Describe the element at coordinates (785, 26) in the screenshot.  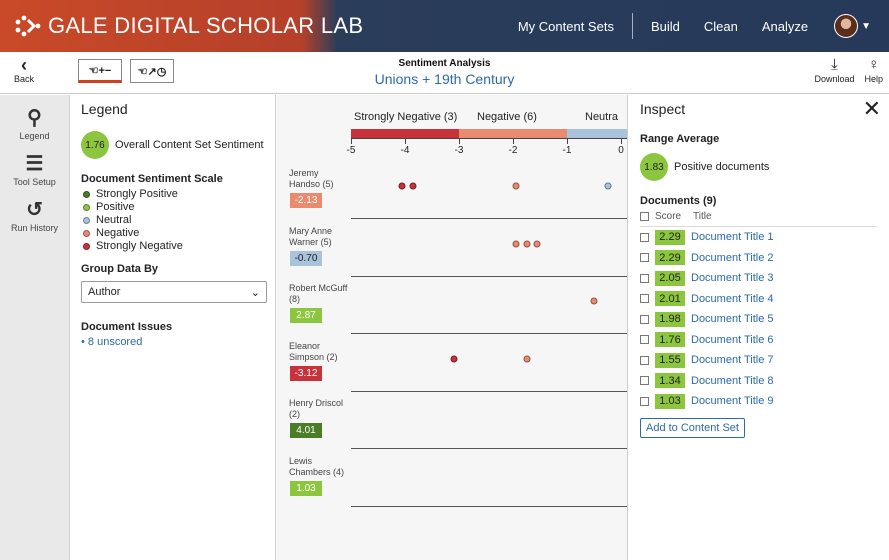
I see `nav-analyze: Analyze` at that location.